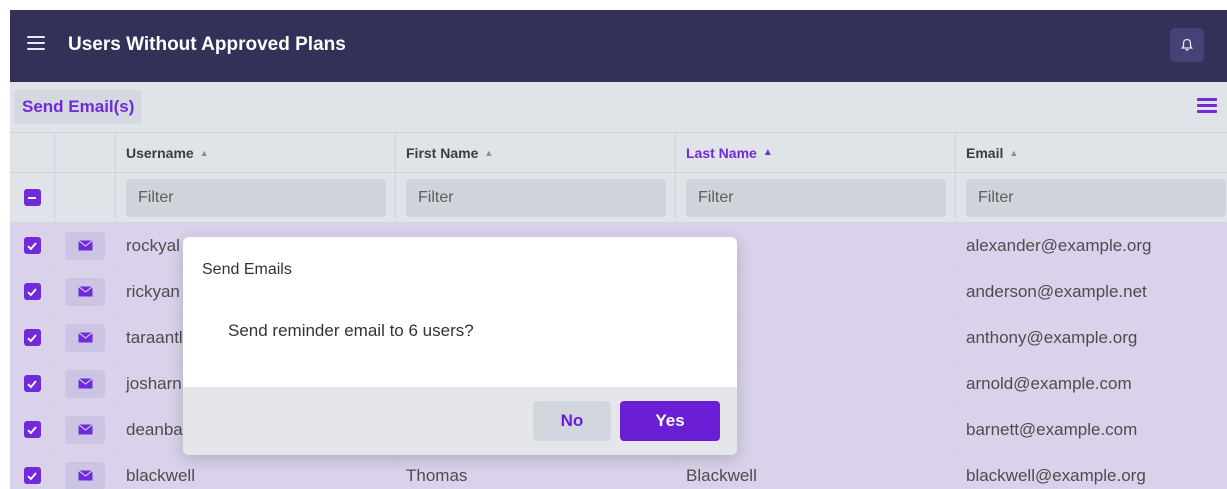 This screenshot has height=489, width=1227. What do you see at coordinates (670, 421) in the screenshot?
I see `yes-button: Yes` at bounding box center [670, 421].